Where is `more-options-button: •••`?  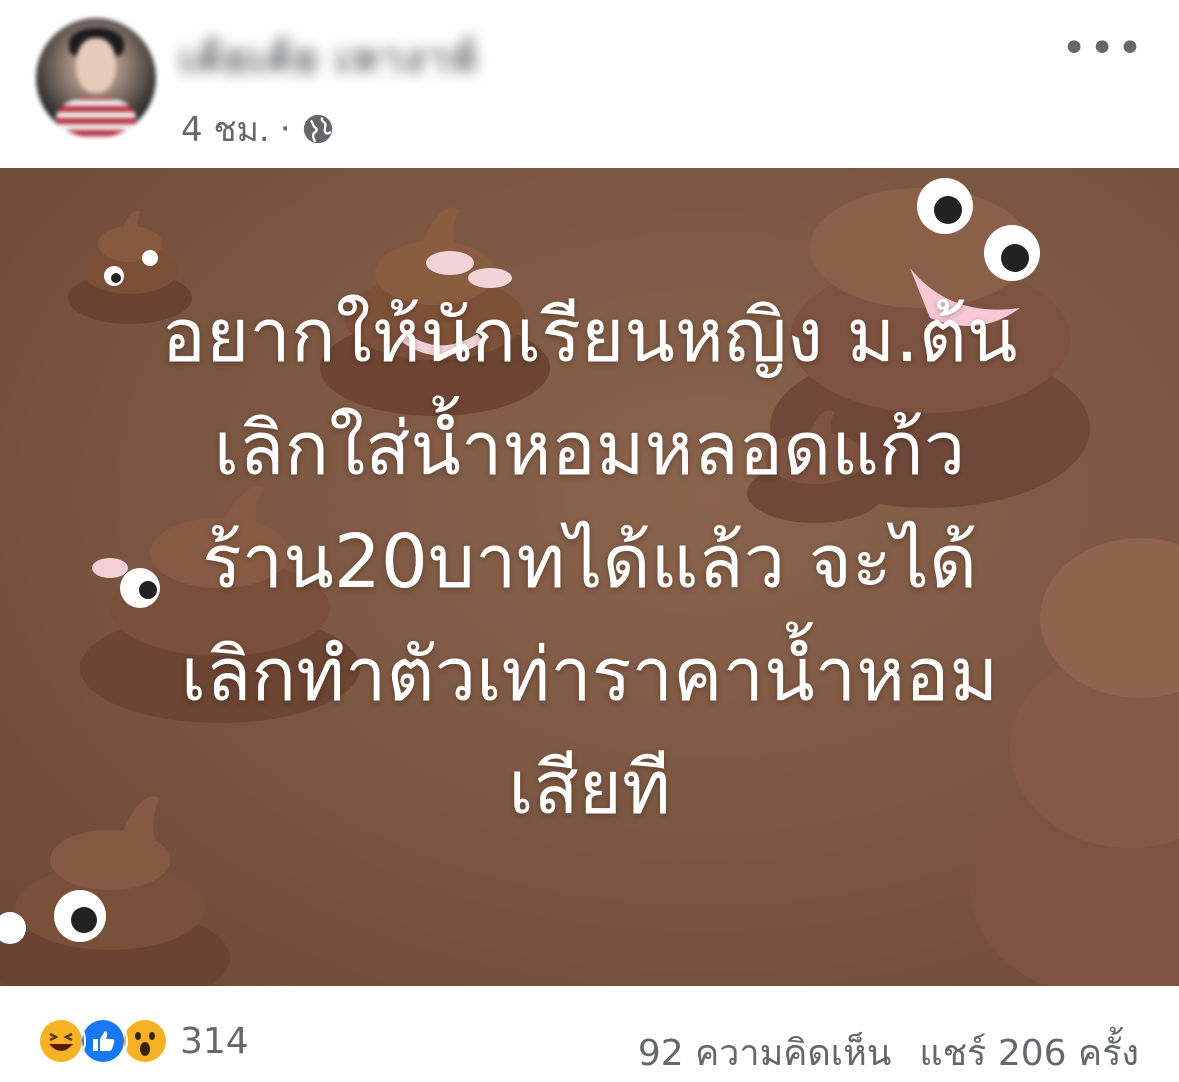 more-options-button: ••• is located at coordinates (1103, 49).